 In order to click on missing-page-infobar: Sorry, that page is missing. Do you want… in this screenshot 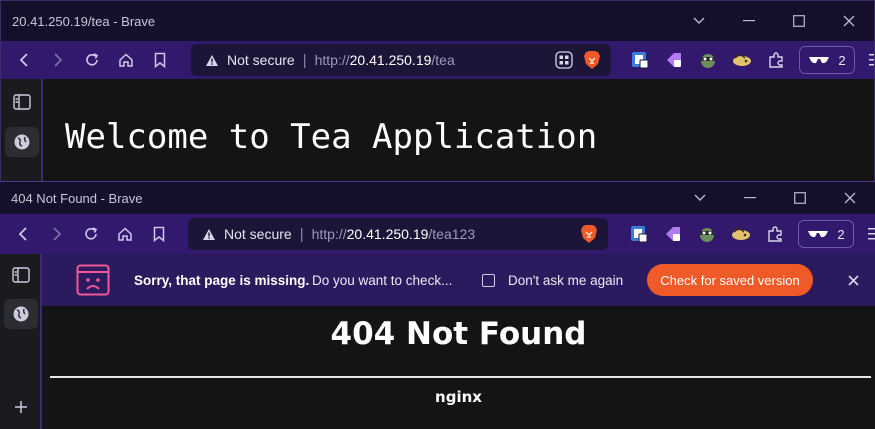, I will do `click(458, 280)`.